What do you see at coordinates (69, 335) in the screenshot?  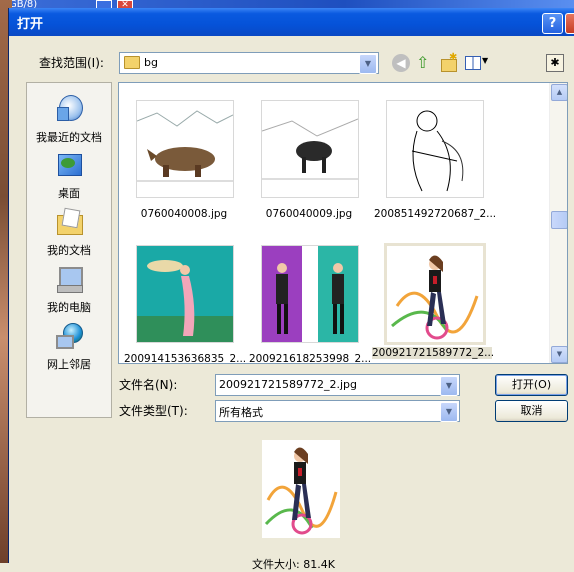 I see `network-places-icon` at bounding box center [69, 335].